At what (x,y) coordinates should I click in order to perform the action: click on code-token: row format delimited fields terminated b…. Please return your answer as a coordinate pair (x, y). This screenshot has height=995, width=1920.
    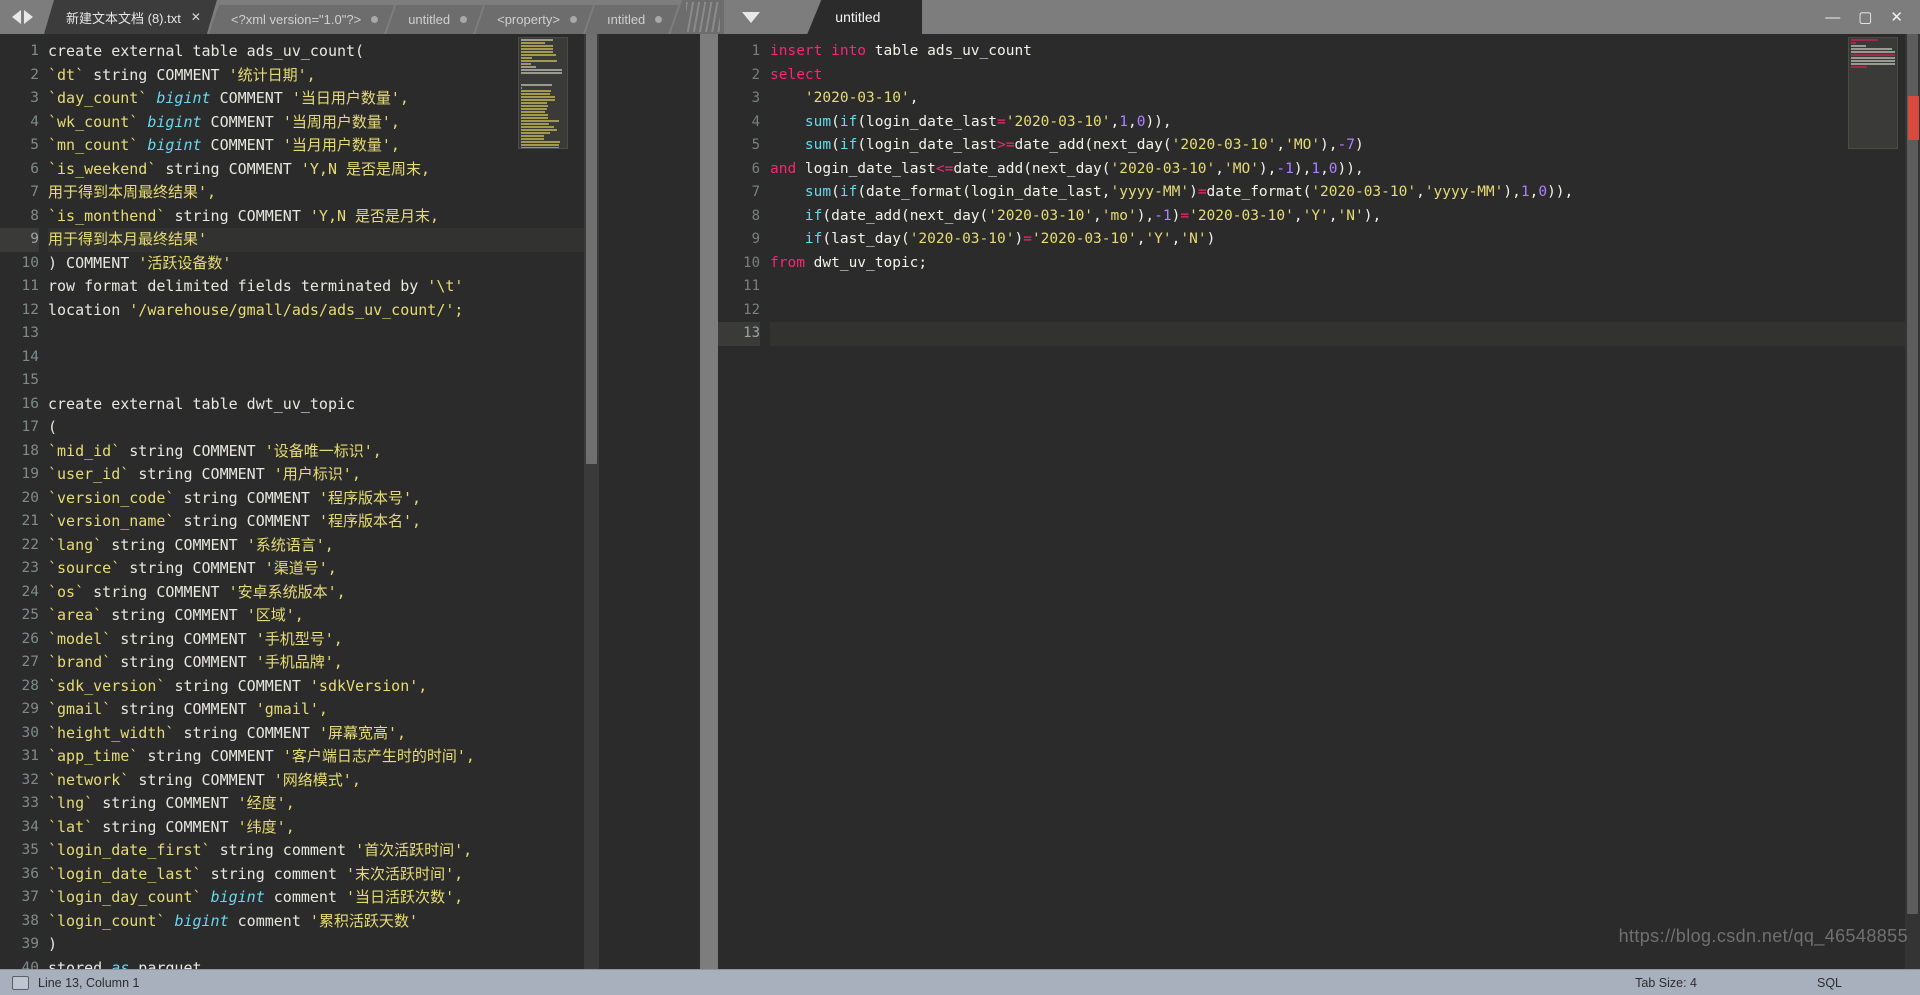
    Looking at the image, I should click on (238, 286).